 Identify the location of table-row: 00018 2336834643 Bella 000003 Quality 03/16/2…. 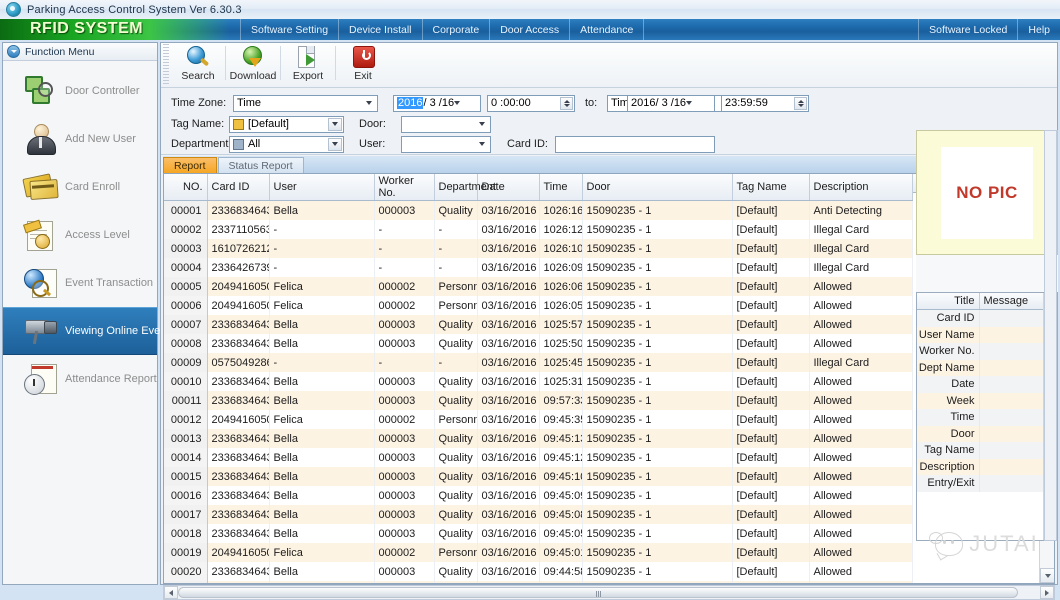
(538, 533).